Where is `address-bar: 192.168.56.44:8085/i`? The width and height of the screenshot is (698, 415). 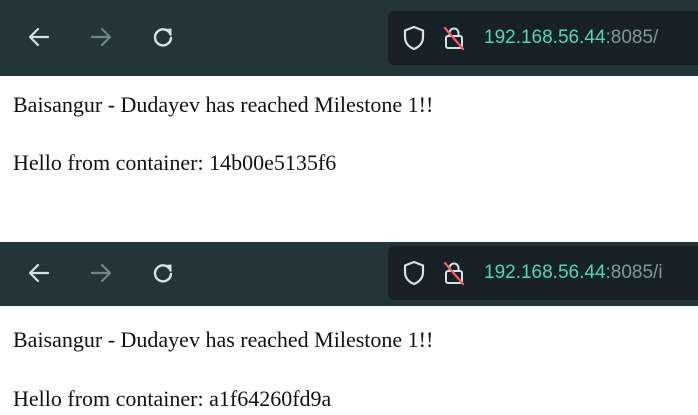 address-bar: 192.168.56.44:8085/i is located at coordinates (543, 273).